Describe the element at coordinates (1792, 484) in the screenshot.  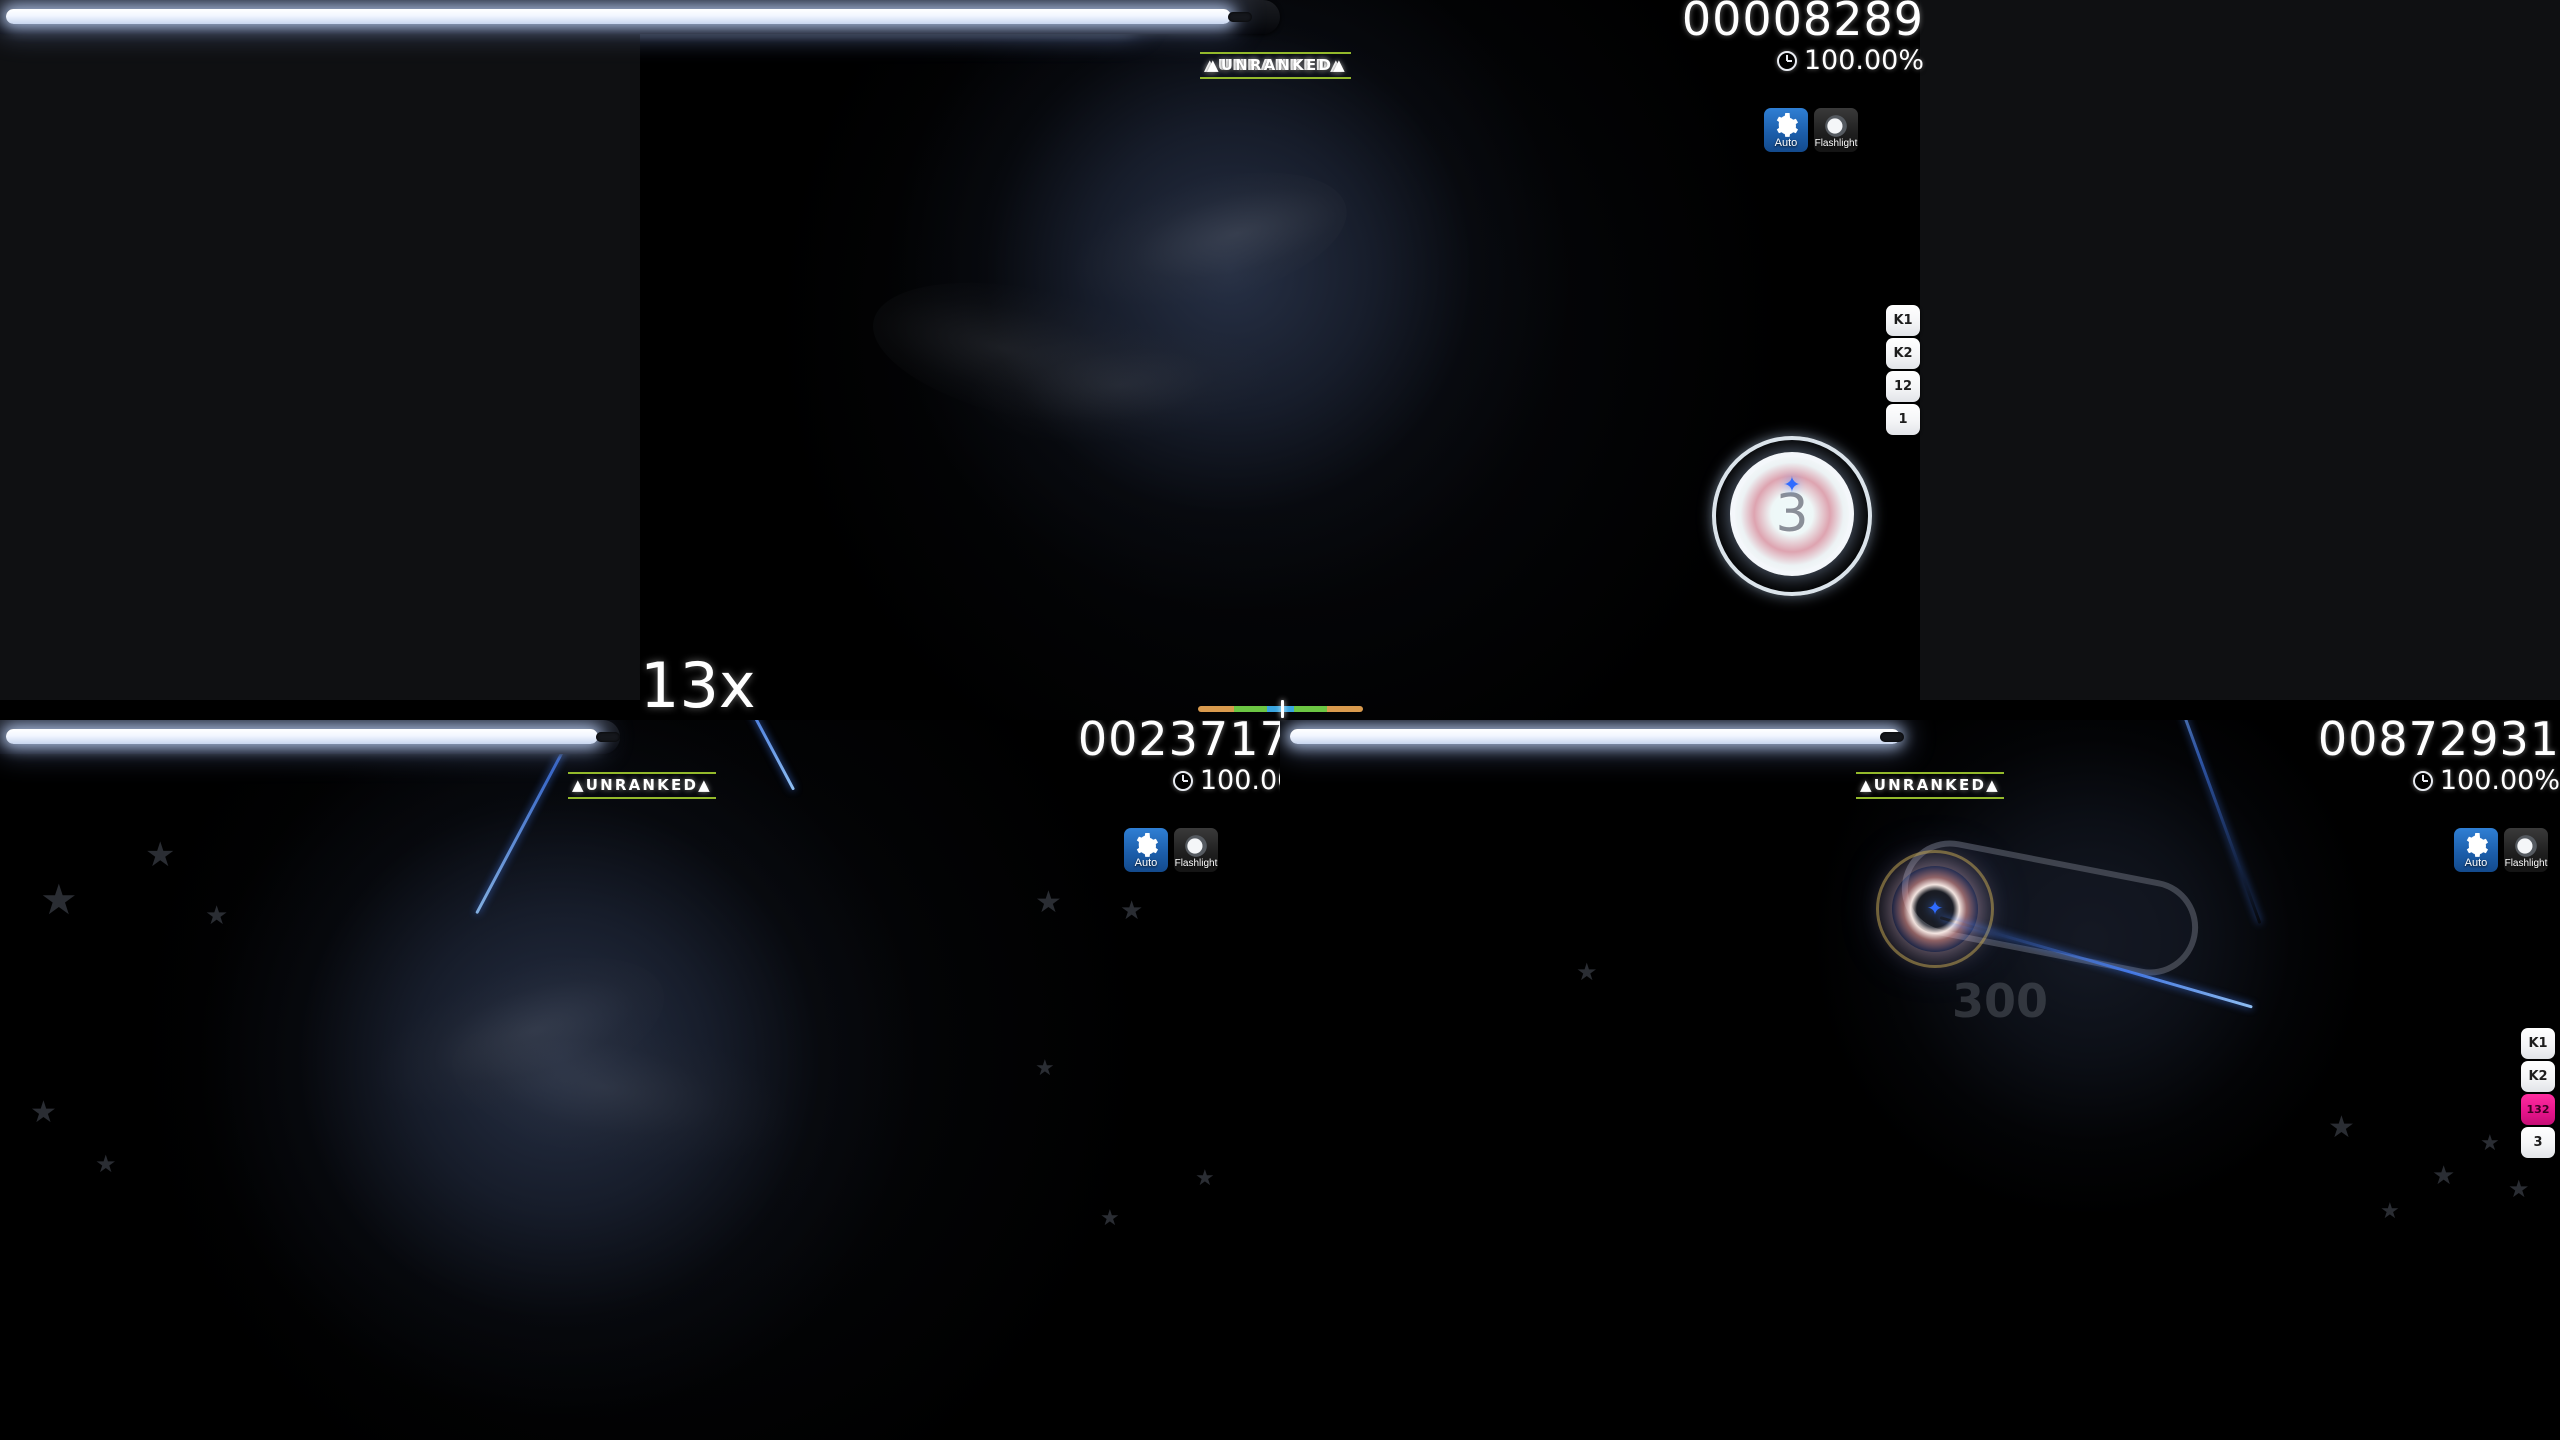
I see `cursor: ✦` at that location.